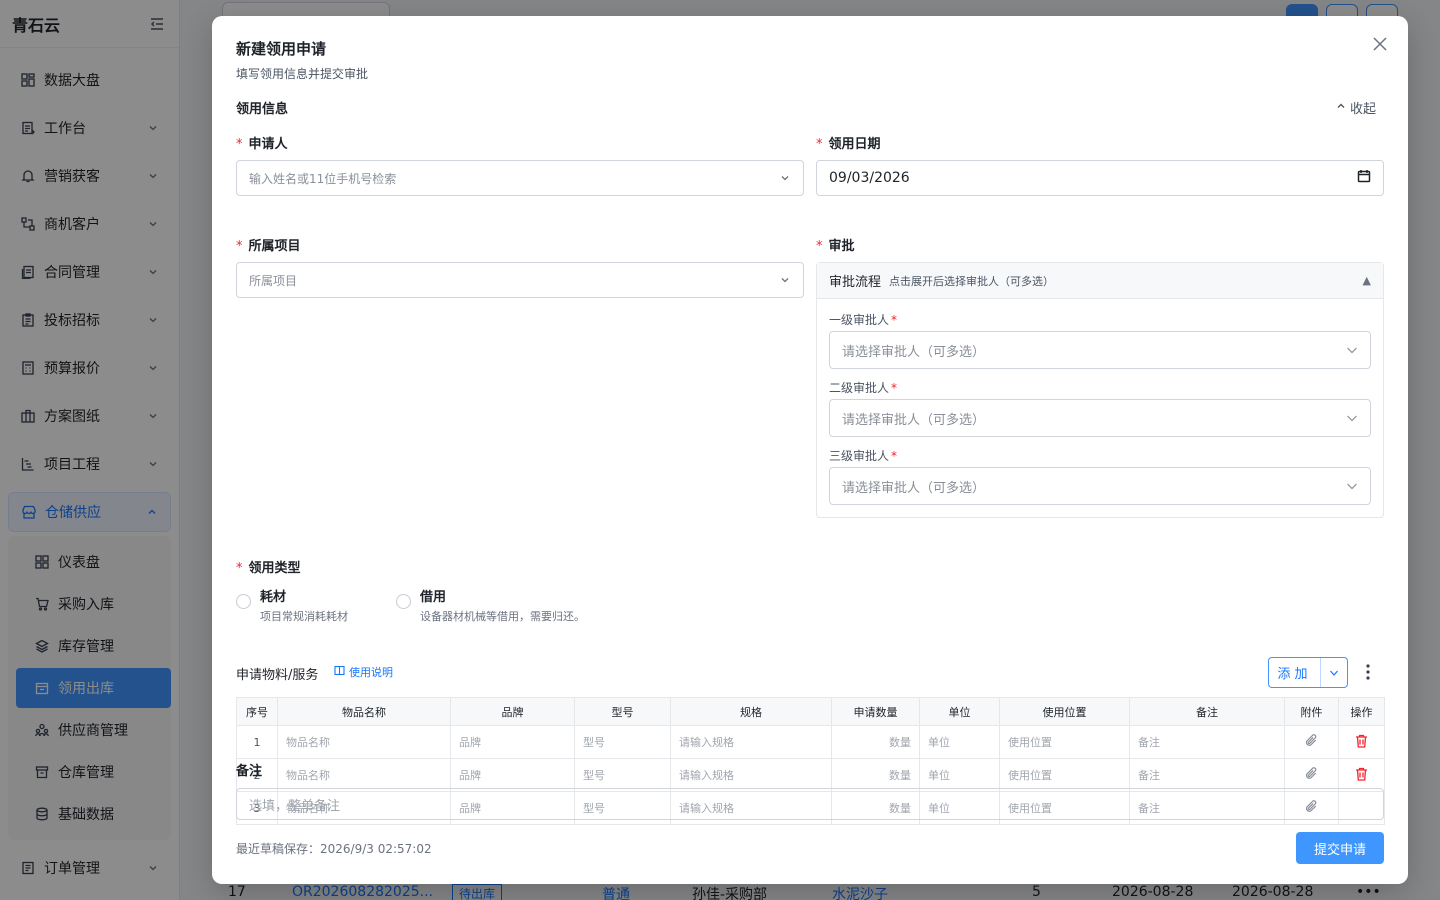 Image resolution: width=1440 pixels, height=900 pixels. Describe the element at coordinates (1361, 711) in the screenshot. I see `col-header: 操作` at that location.